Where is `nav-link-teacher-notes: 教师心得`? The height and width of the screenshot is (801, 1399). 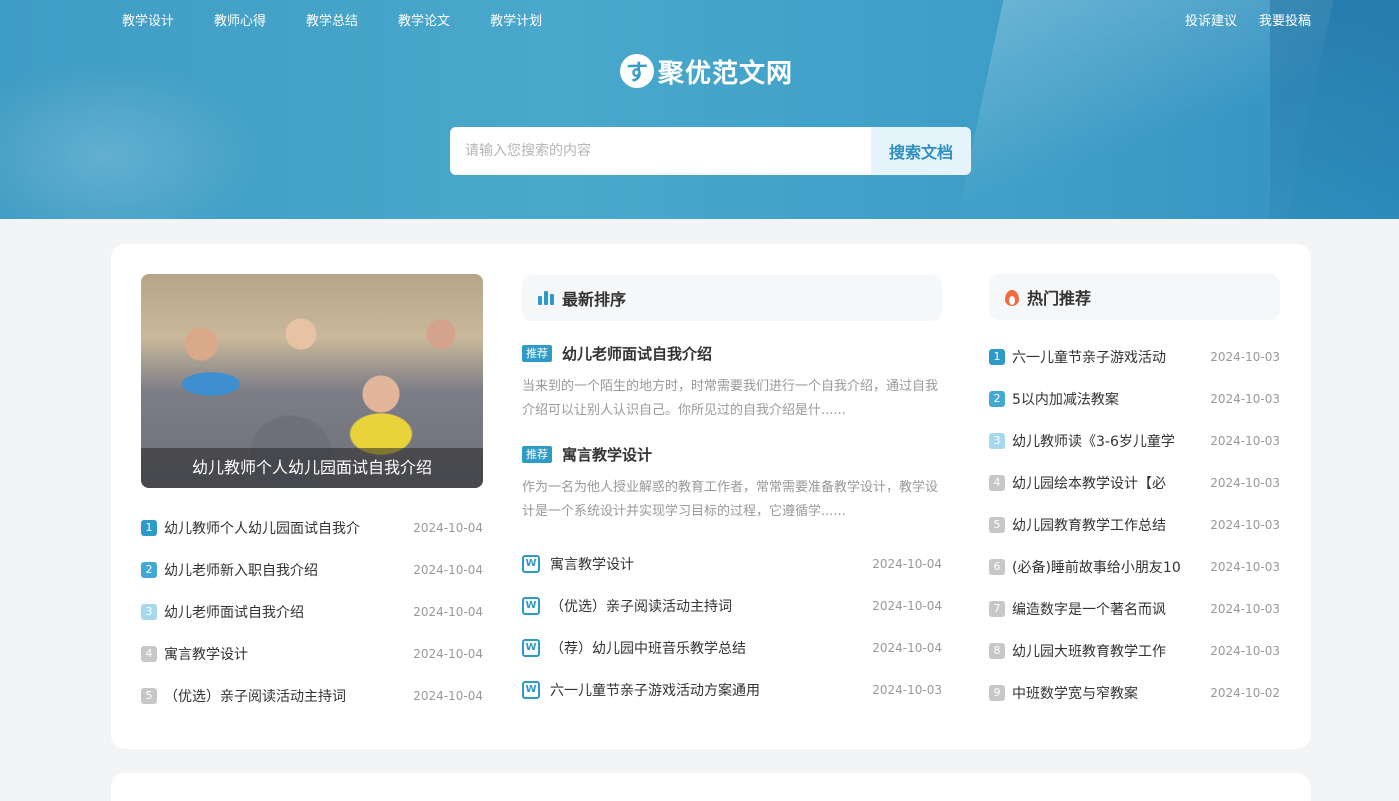 nav-link-teacher-notes: 教师心得 is located at coordinates (240, 22).